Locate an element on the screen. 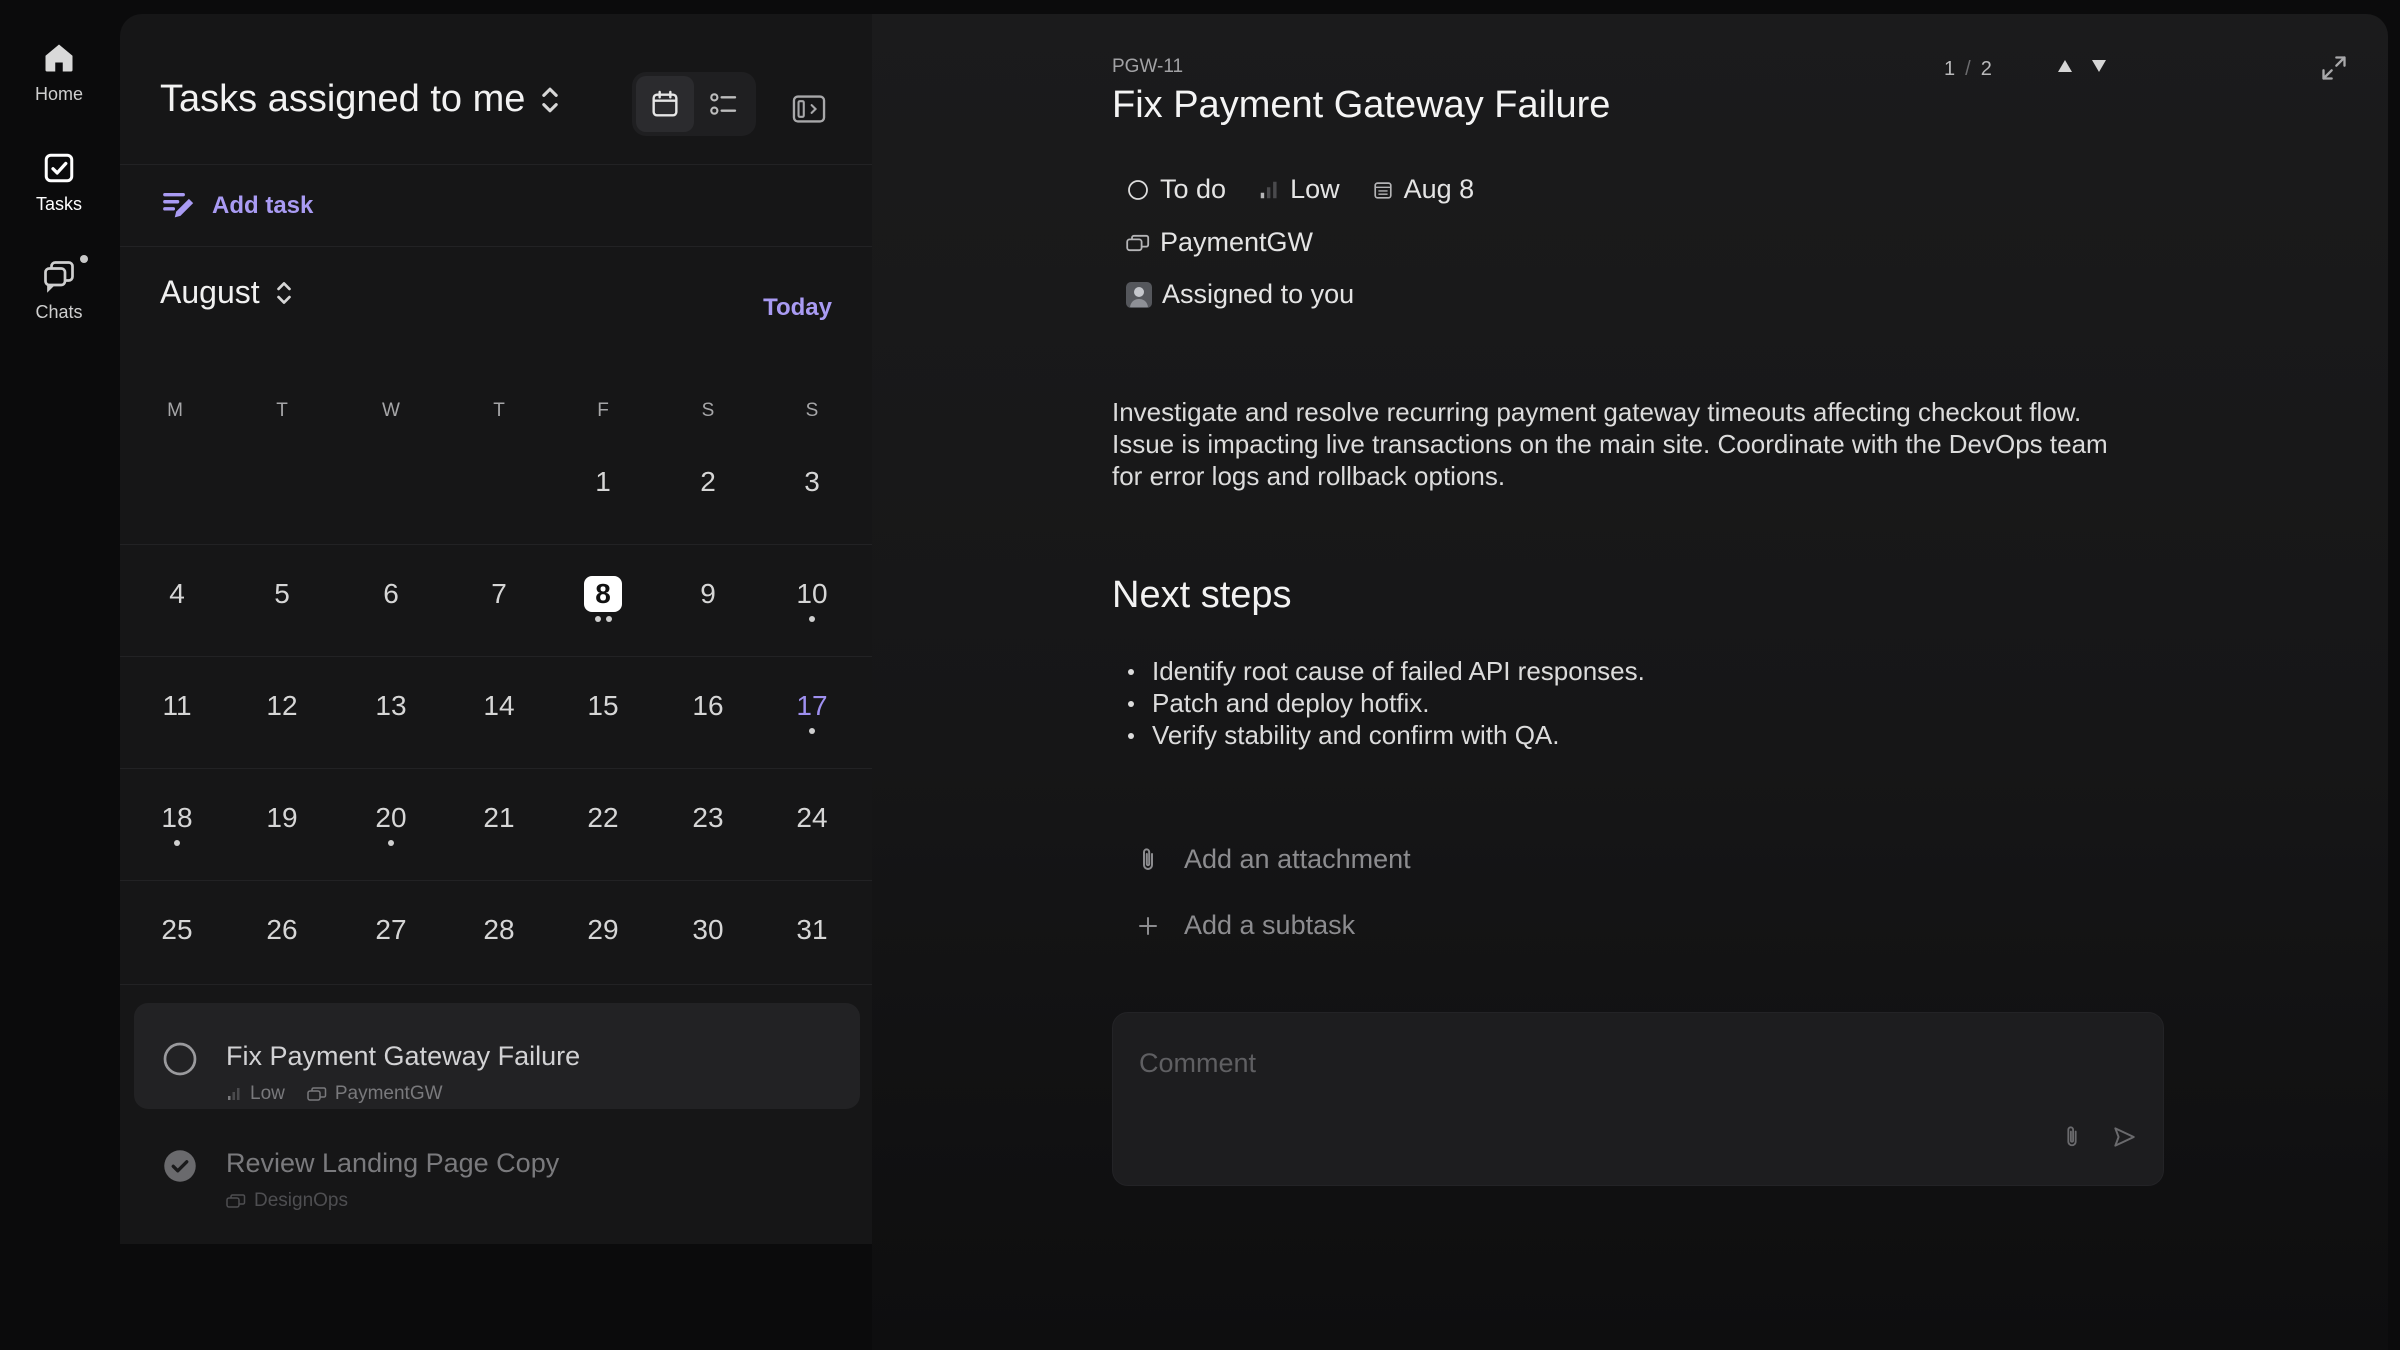 The height and width of the screenshot is (1350, 2400). nav-item-chats: Chats is located at coordinates (59, 290).